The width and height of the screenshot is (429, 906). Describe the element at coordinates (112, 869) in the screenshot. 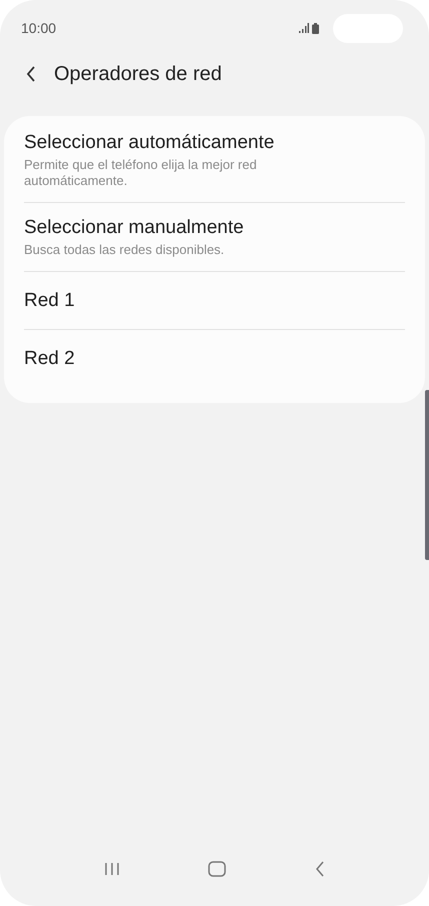

I see `recent-apps-icon` at that location.